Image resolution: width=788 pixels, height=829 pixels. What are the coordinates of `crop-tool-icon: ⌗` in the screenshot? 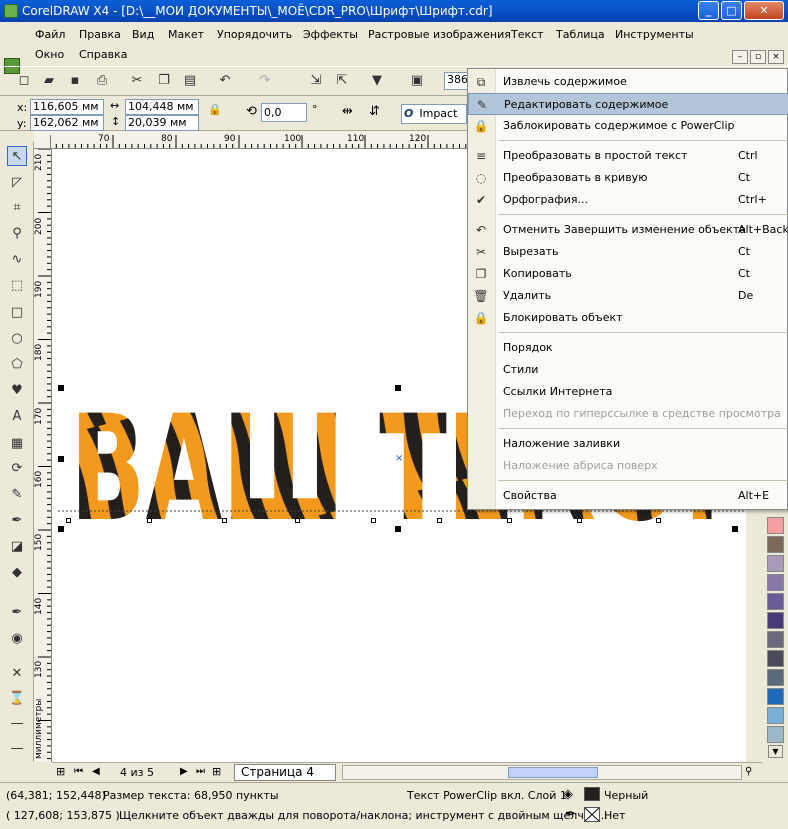 It's located at (17, 208).